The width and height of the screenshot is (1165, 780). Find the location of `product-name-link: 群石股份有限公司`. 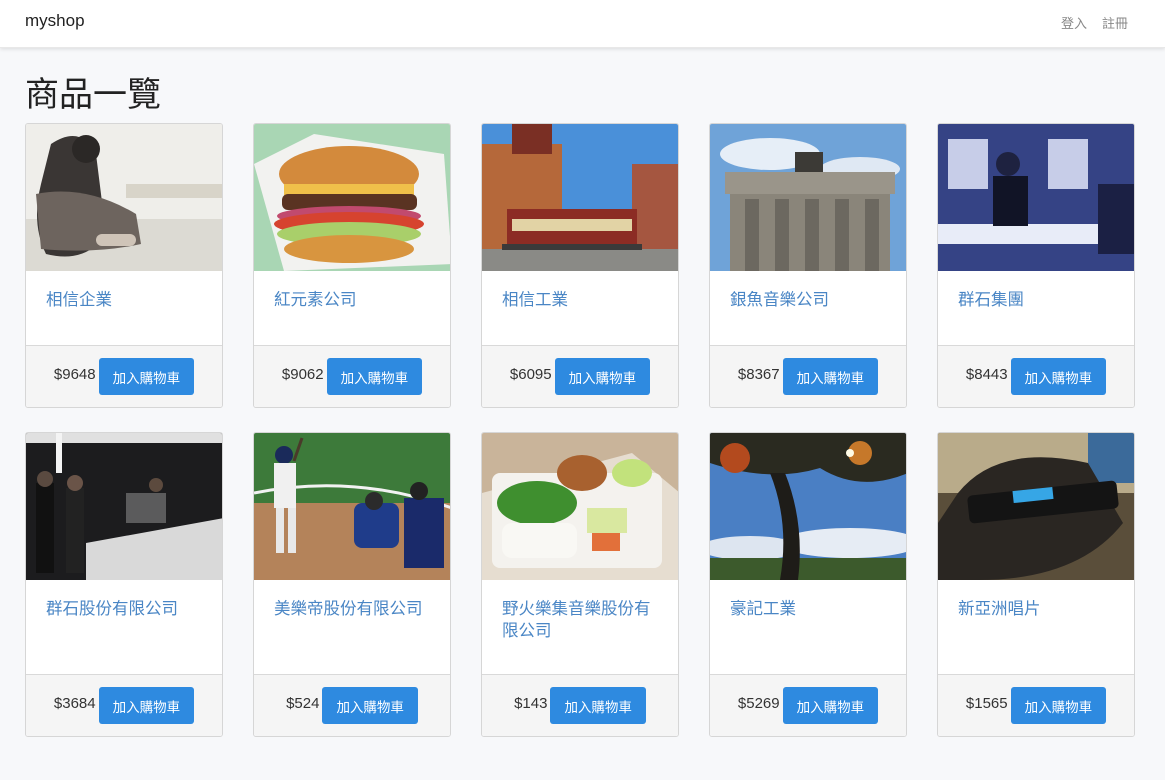

product-name-link: 群石股份有限公司 is located at coordinates (112, 608).